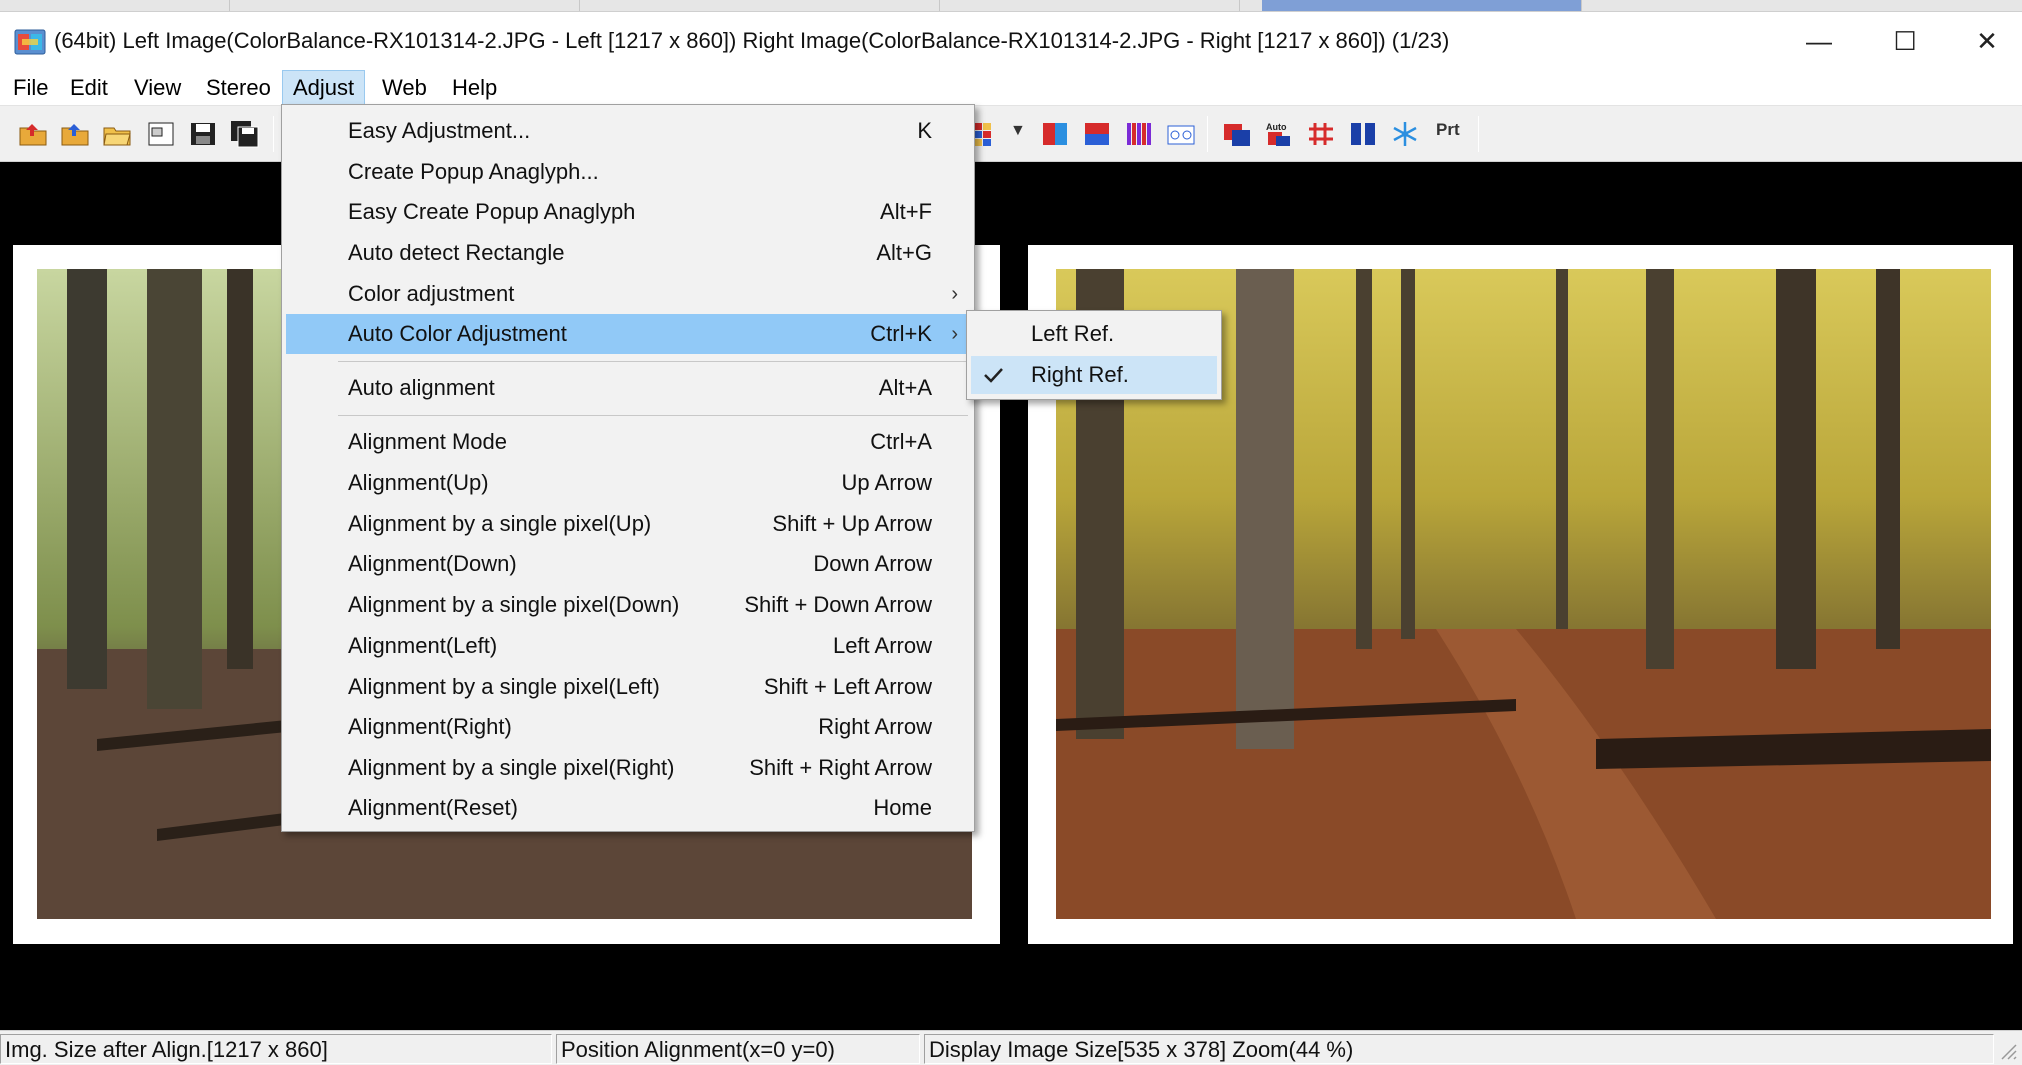 The height and width of the screenshot is (1065, 2022). Describe the element at coordinates (875, 726) in the screenshot. I see `menu-item-shortcut: Right Arrow` at that location.